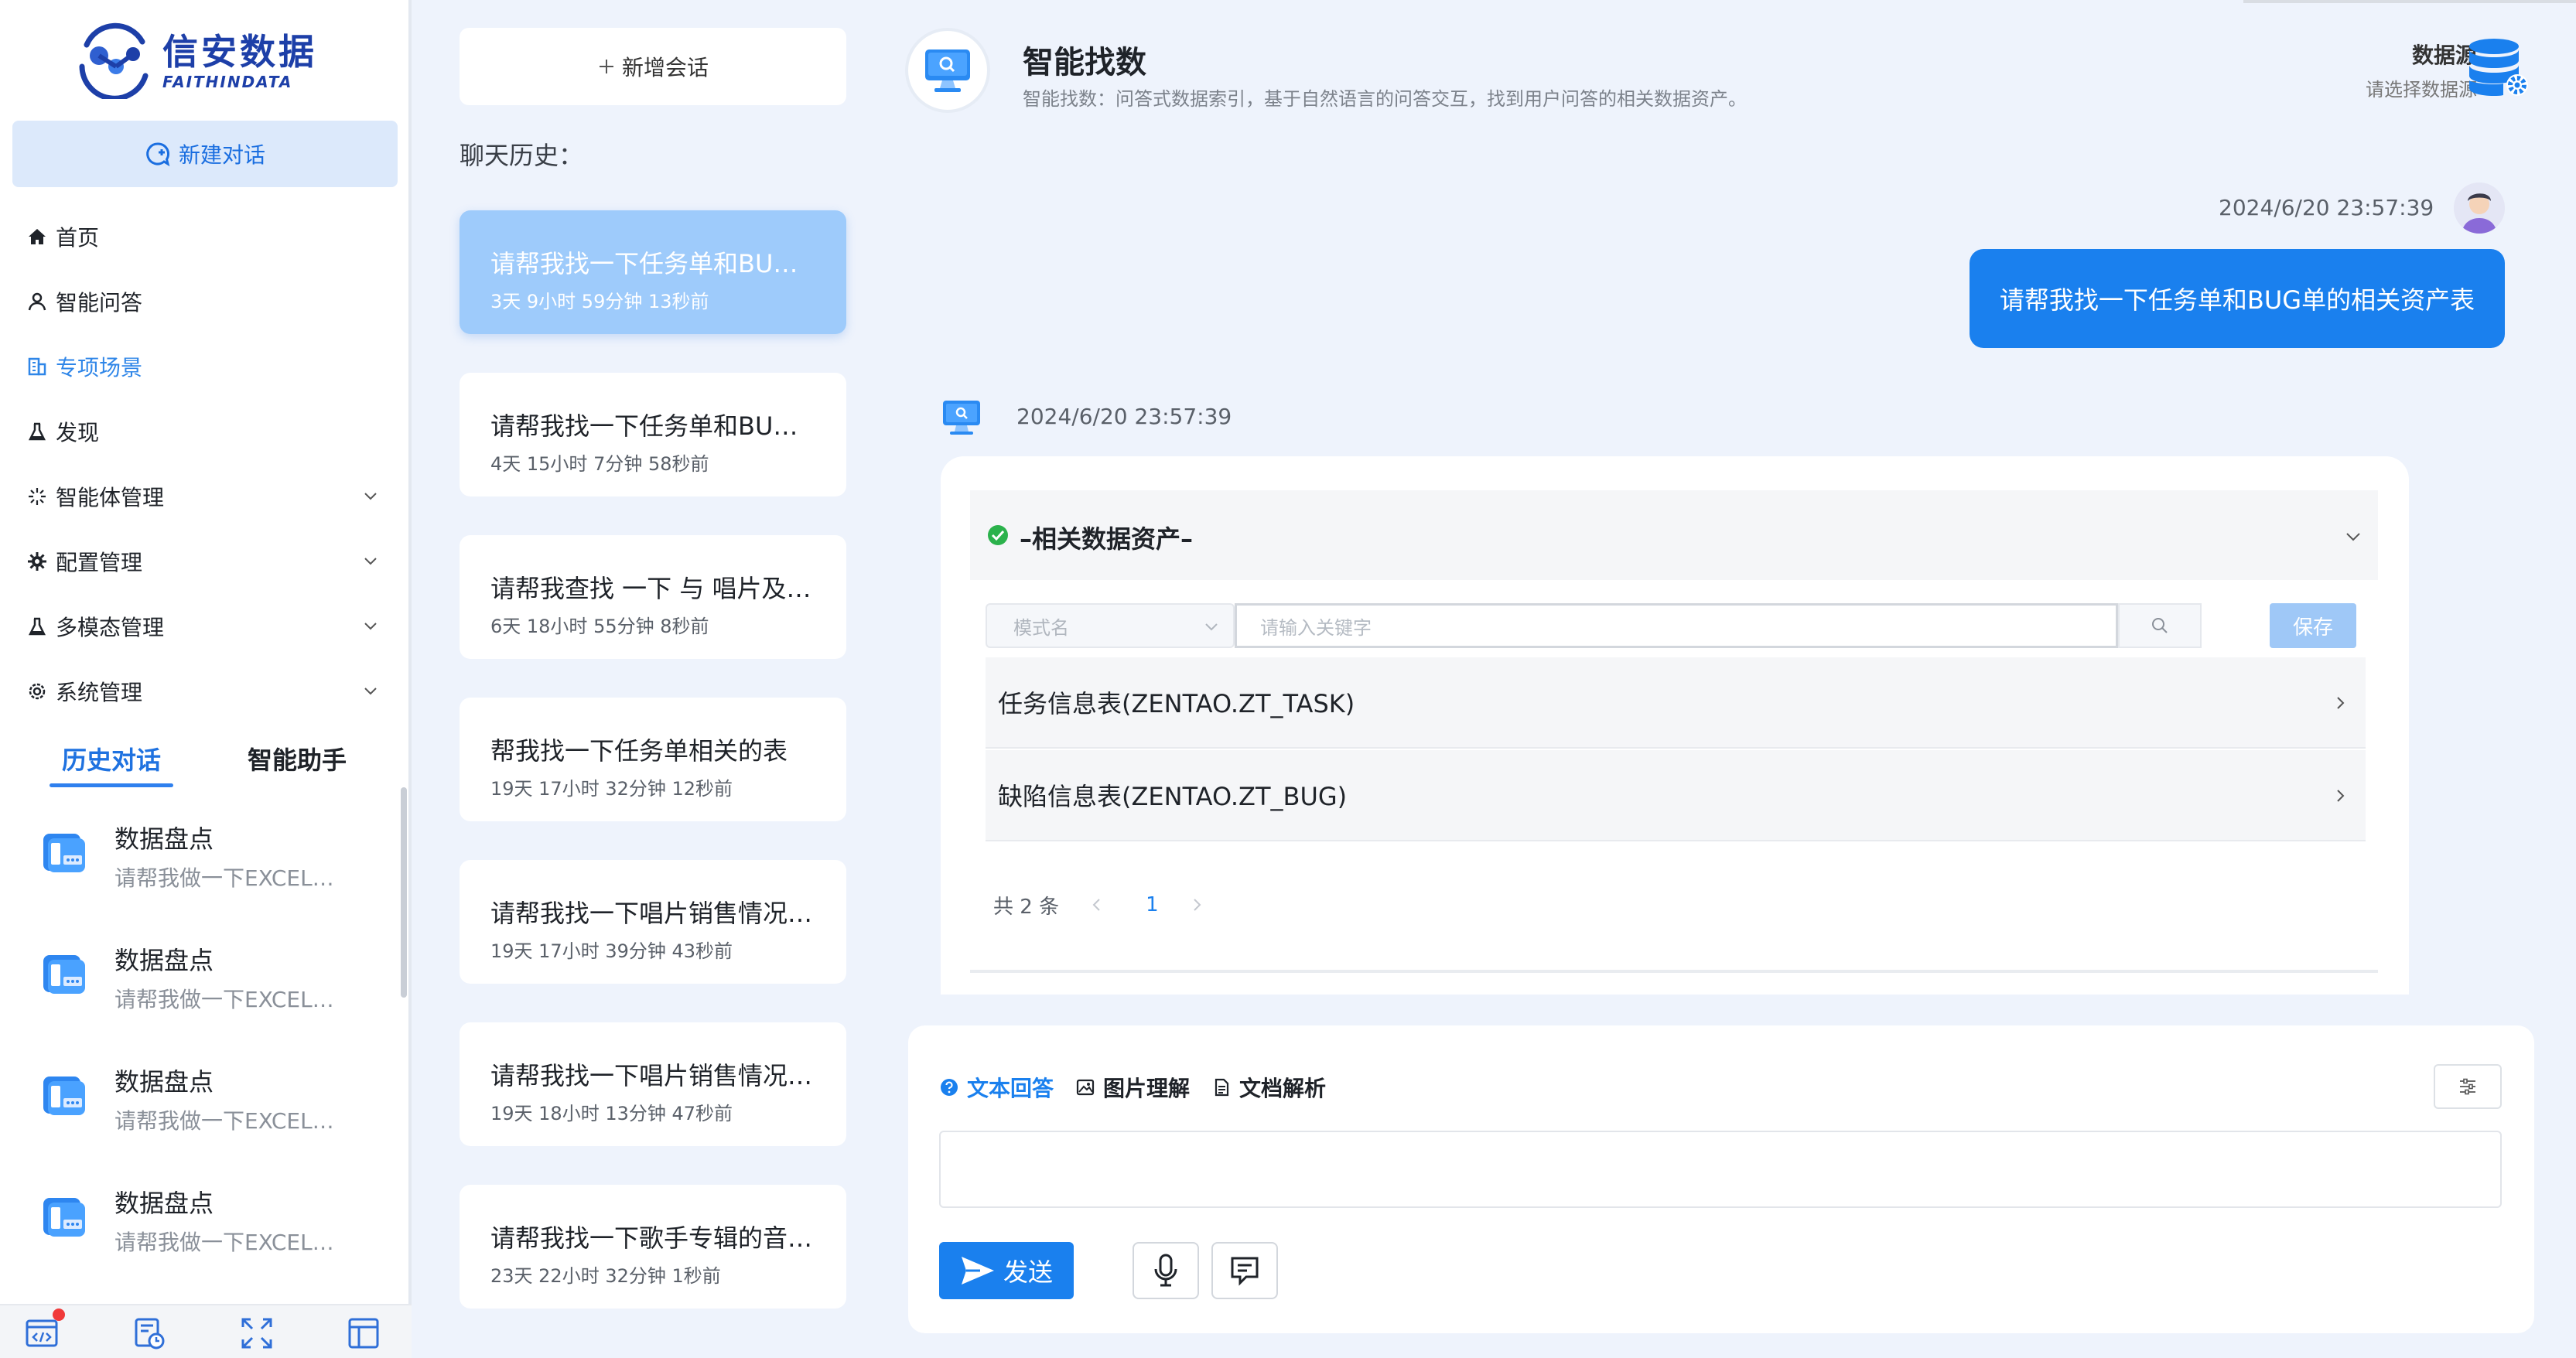 This screenshot has width=2576, height=1358. I want to click on tab-history: 历史对话, so click(111, 758).